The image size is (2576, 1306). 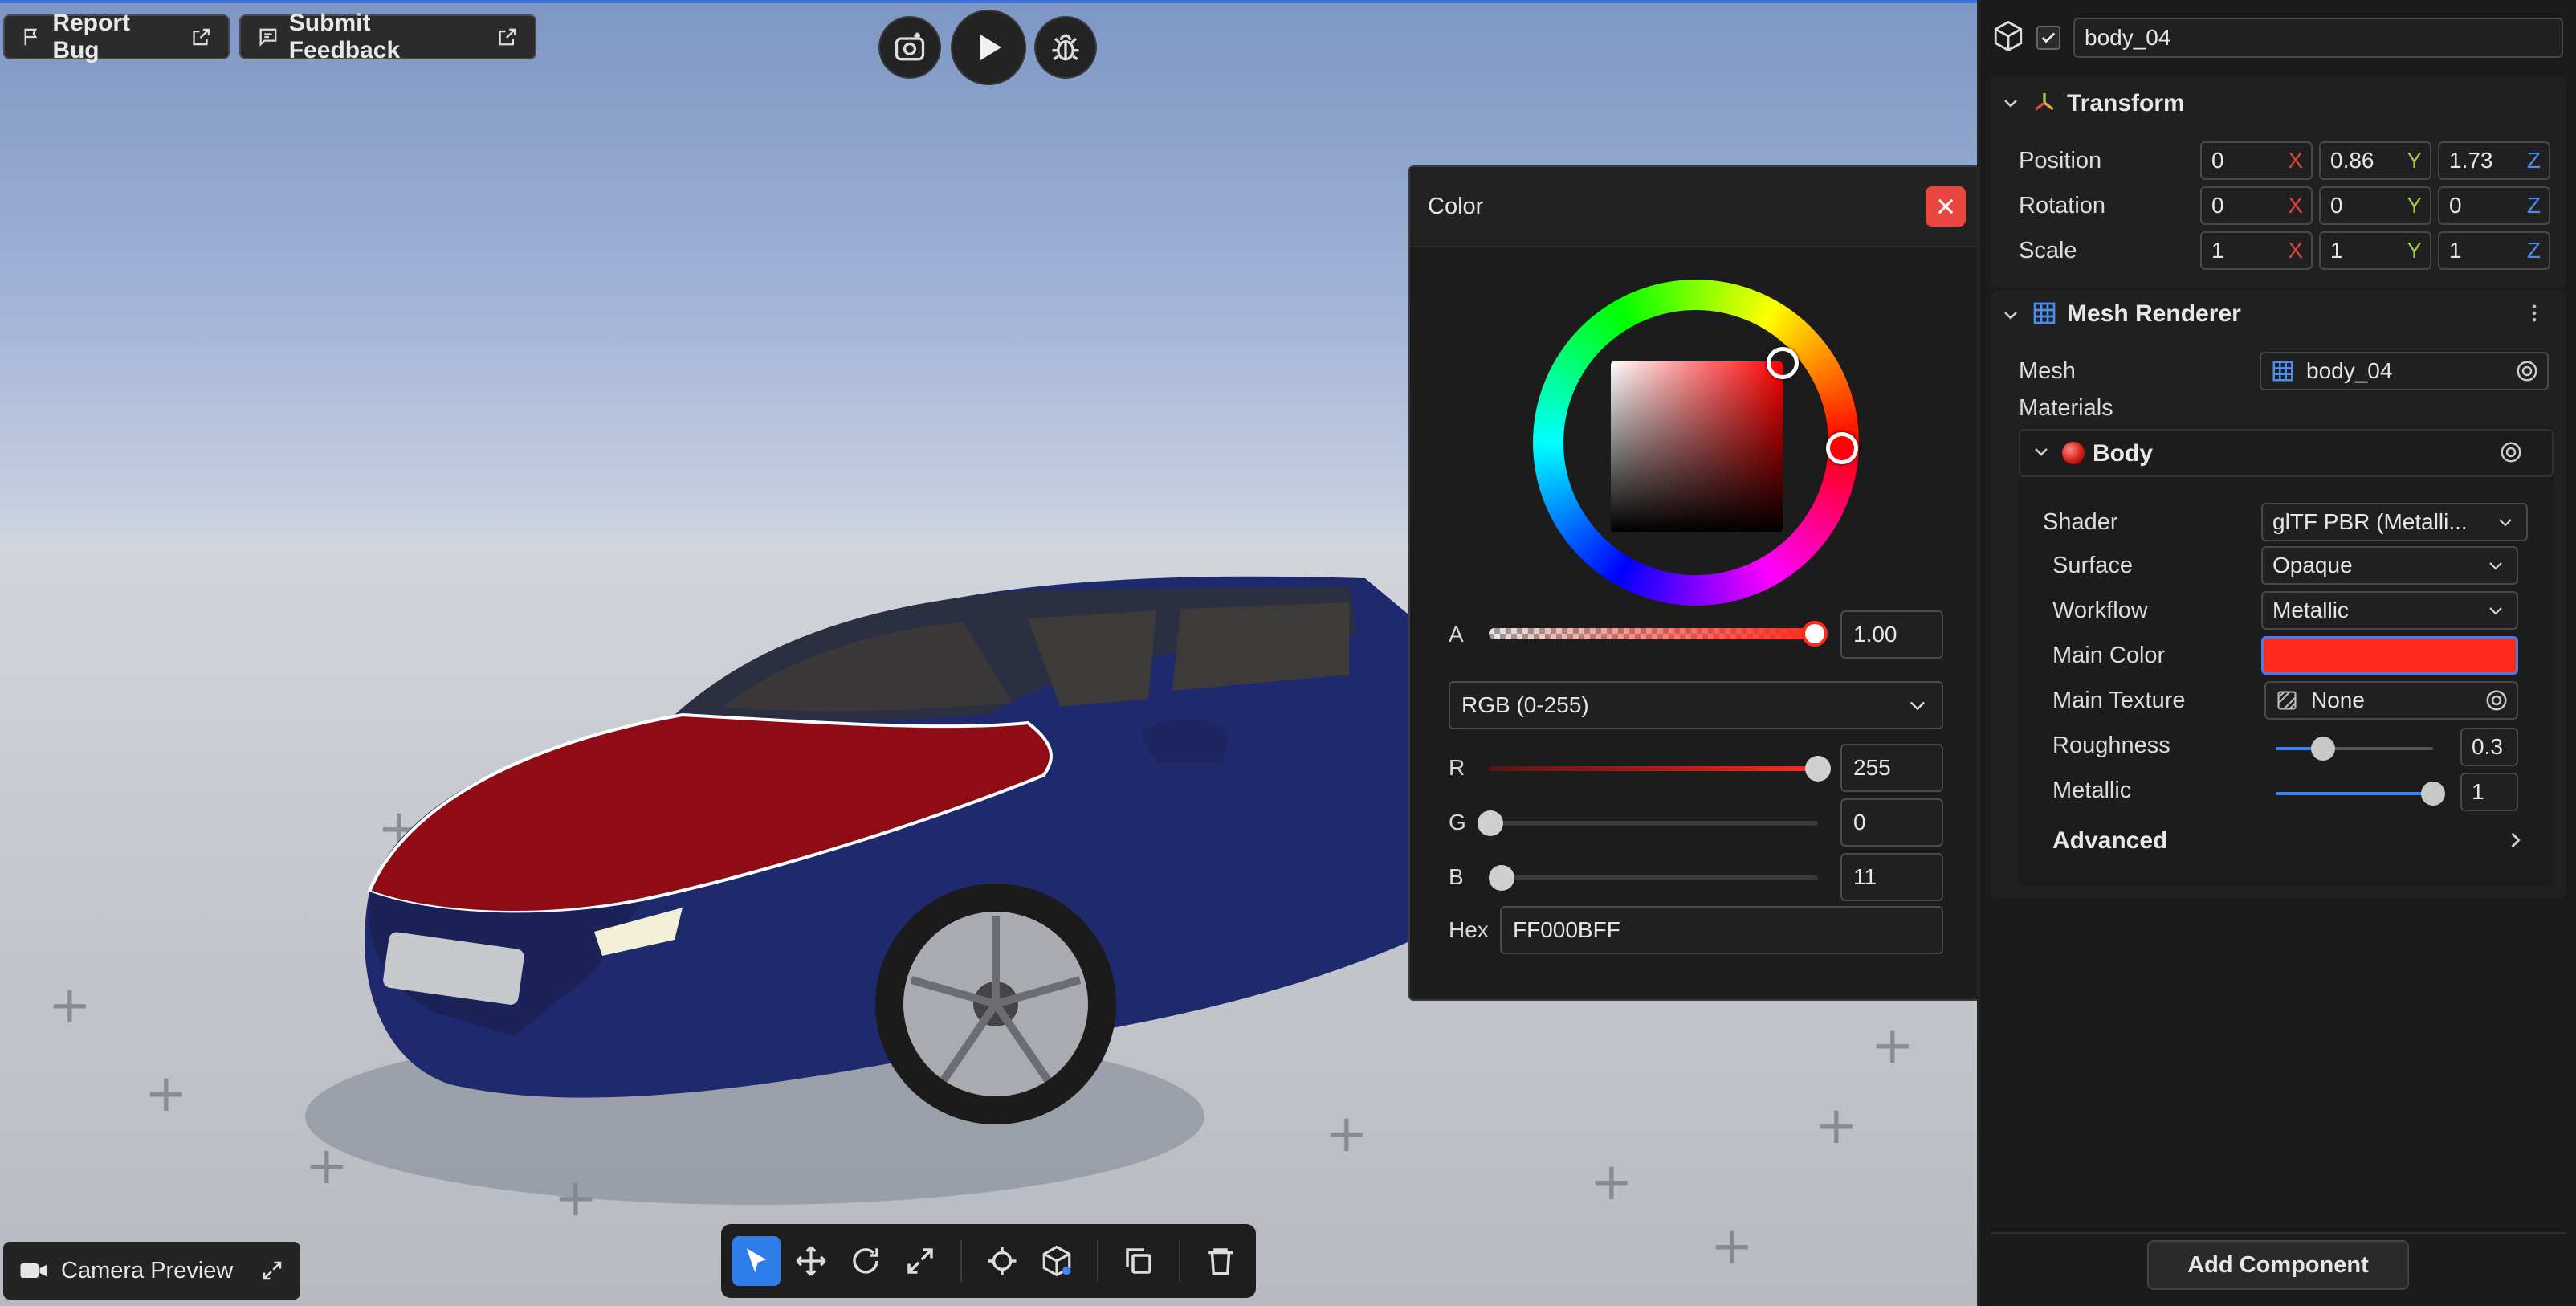 What do you see at coordinates (2256, 160) in the screenshot?
I see `position-x-input: 0X` at bounding box center [2256, 160].